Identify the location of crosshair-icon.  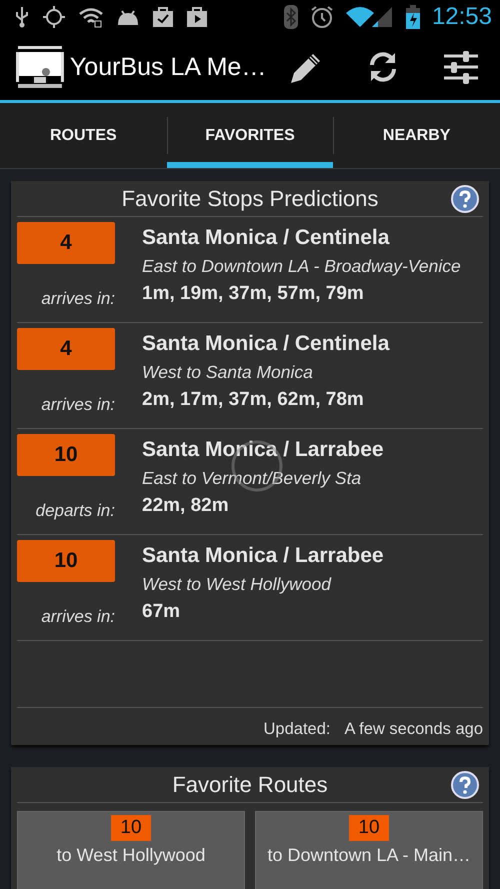
(54, 17).